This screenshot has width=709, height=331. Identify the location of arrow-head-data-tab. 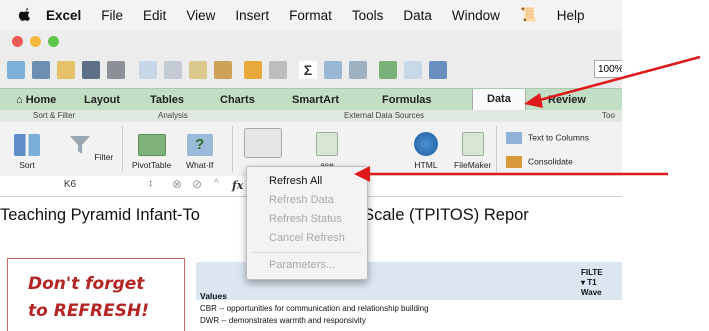
(533, 100).